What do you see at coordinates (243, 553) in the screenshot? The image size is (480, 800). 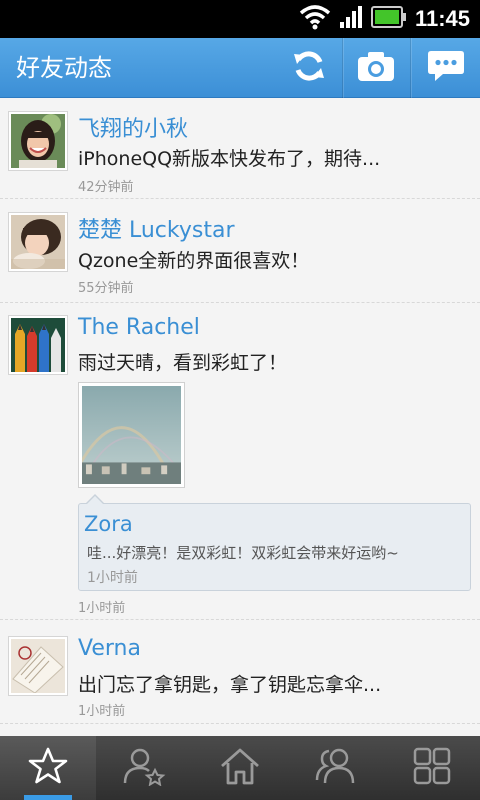 I see `comment-text: 哇...好漂亮！是双彩虹！双彩虹会带来好运哟~` at bounding box center [243, 553].